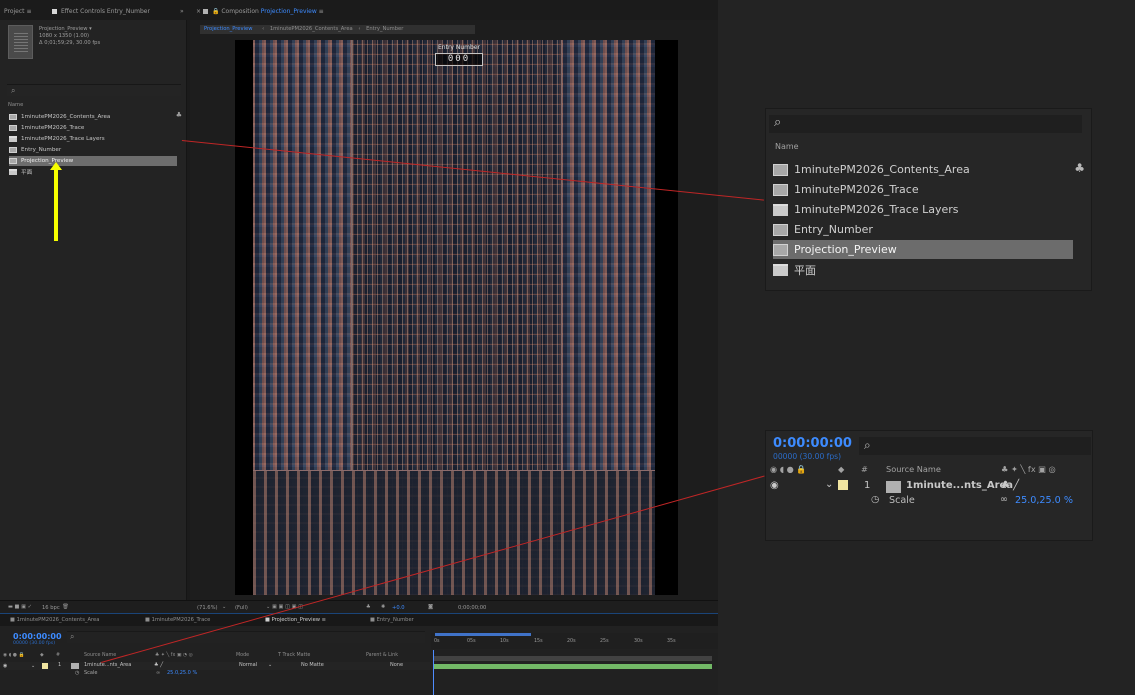 This screenshot has width=1135, height=695. I want to click on zoom-select: (71.6%), so click(207, 608).